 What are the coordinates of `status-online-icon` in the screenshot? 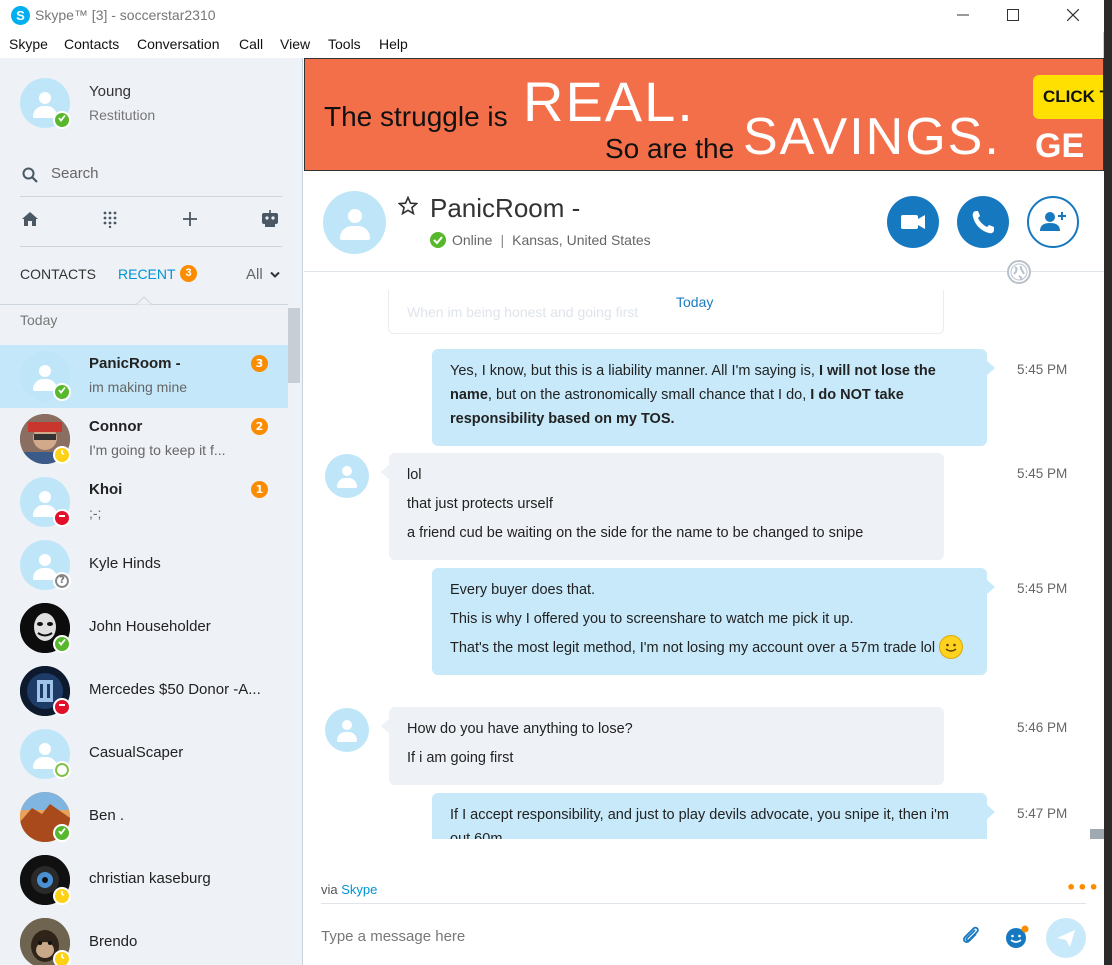 It's located at (62, 392).